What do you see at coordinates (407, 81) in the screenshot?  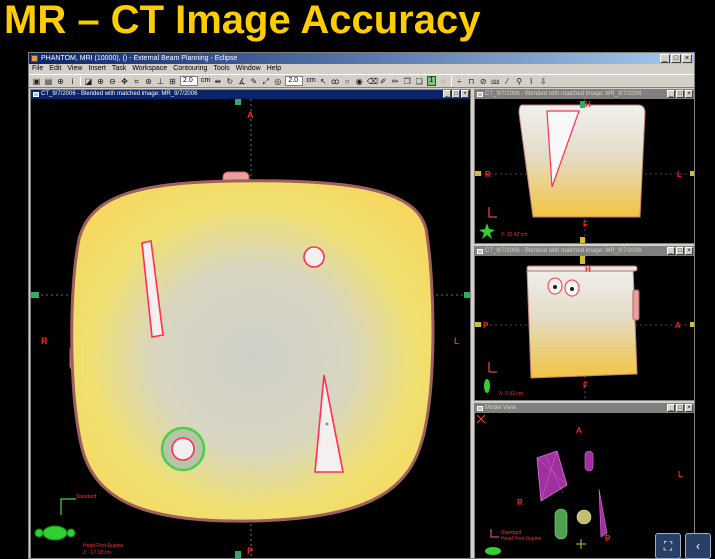 I see `copy-icon: ❐` at bounding box center [407, 81].